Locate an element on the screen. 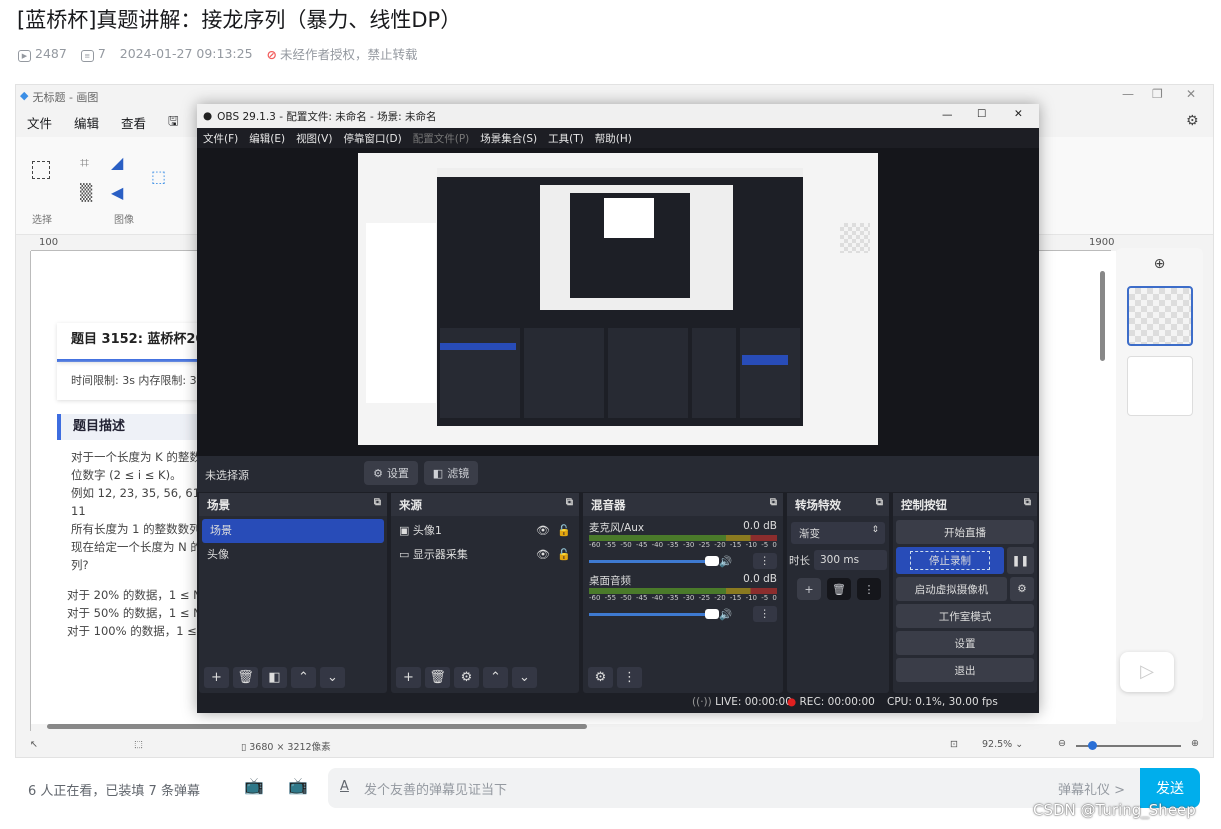  source-item: ▭ 显示器采集 👁 🔓 is located at coordinates (485, 555).